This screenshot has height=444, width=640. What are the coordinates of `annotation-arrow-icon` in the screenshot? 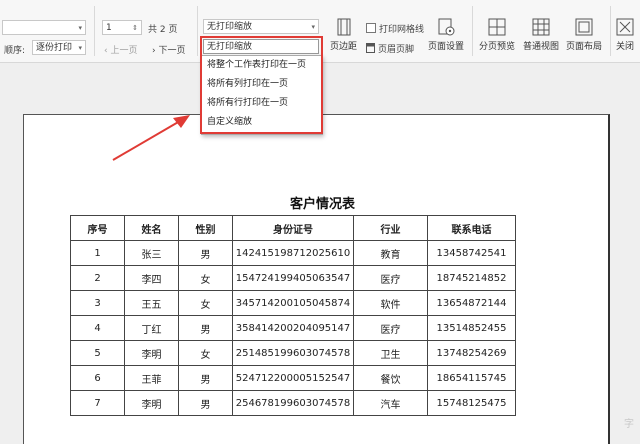 It's located at (151, 138).